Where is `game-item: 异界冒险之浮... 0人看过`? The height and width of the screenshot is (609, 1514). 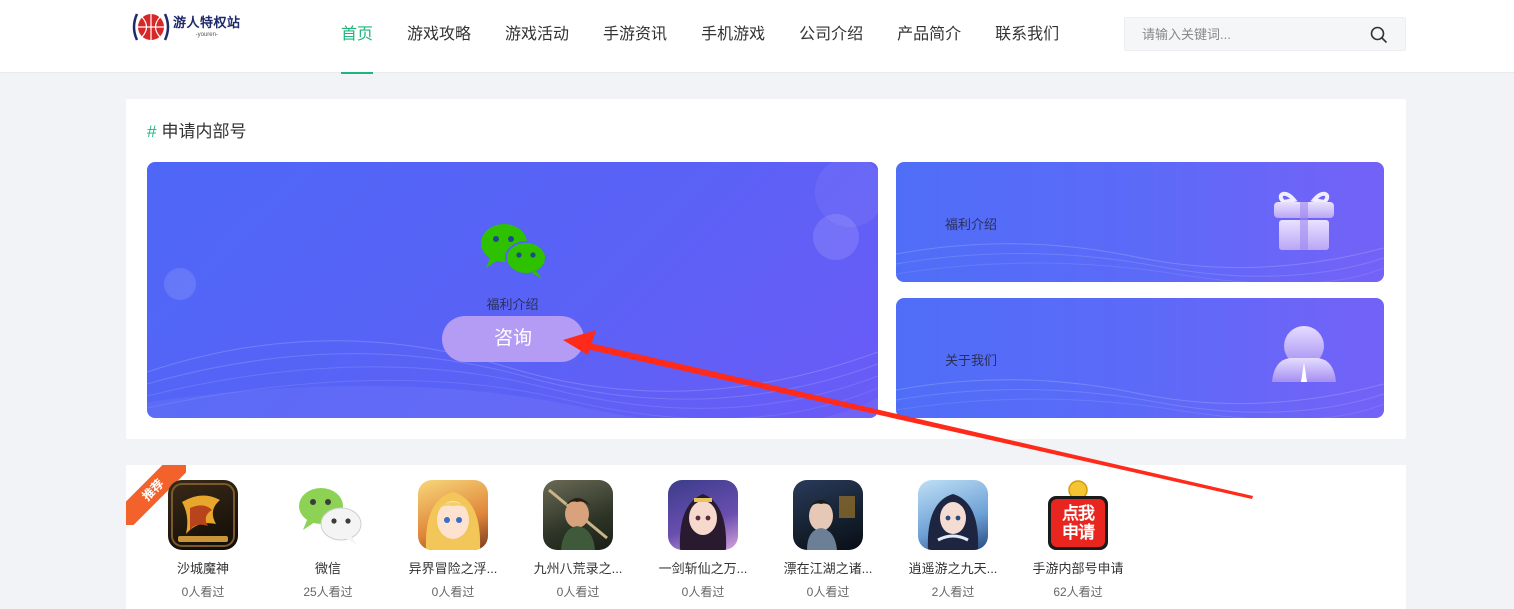
game-item: 异界冒险之浮... 0人看过 is located at coordinates (453, 540).